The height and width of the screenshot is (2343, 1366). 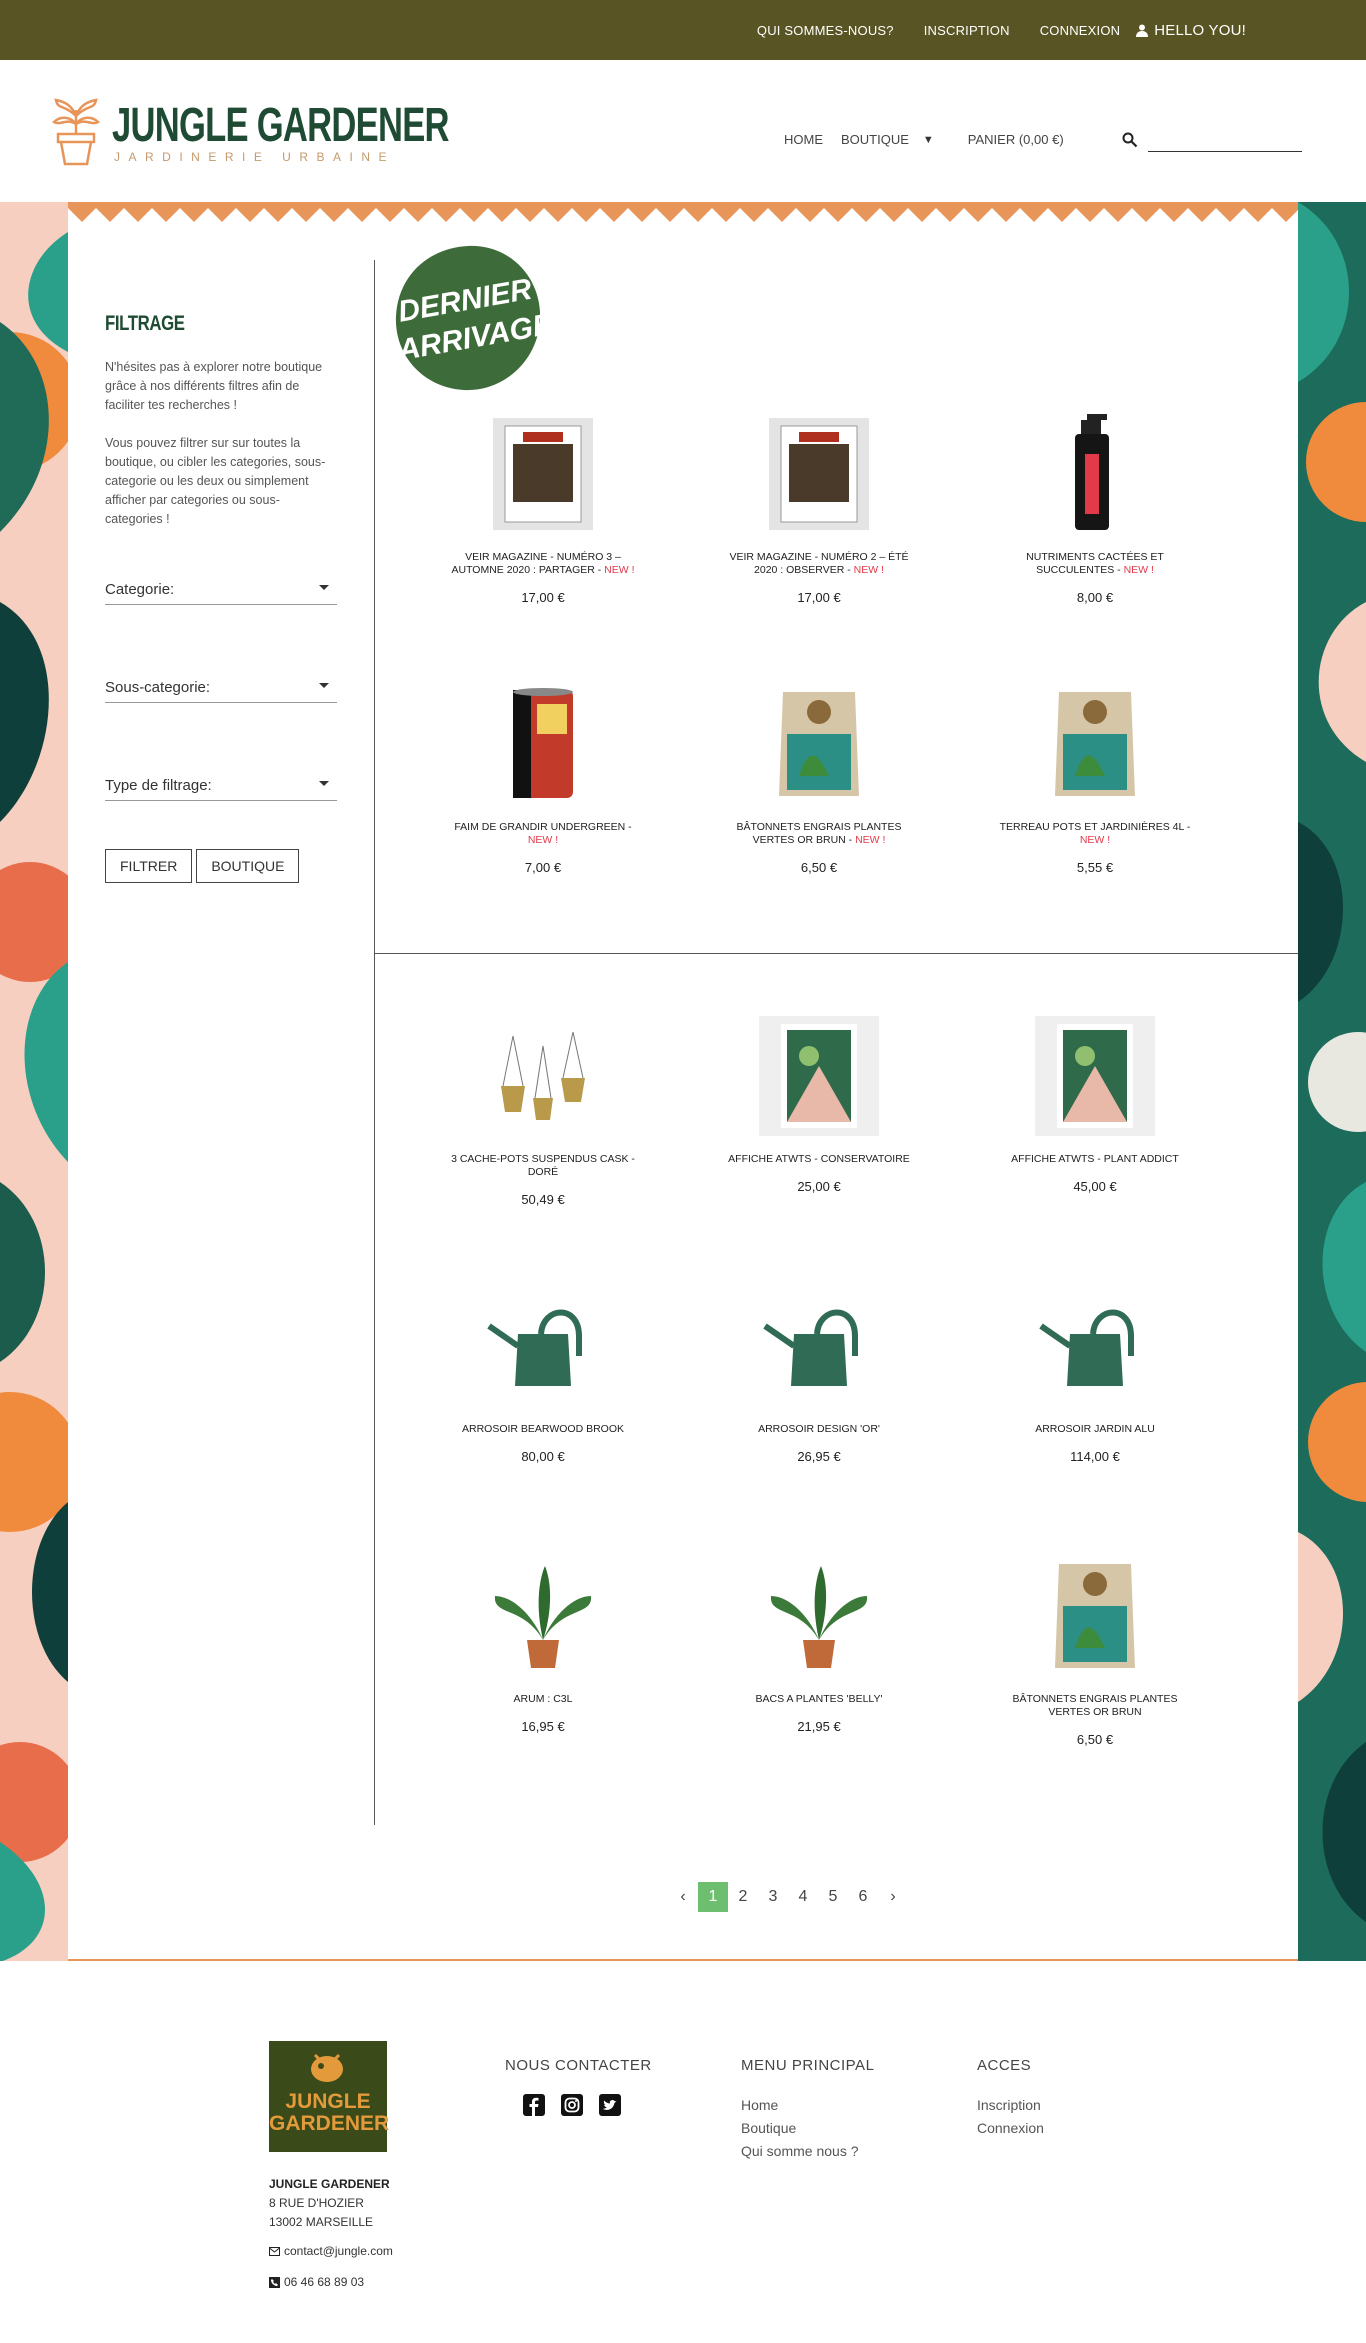 What do you see at coordinates (1095, 834) in the screenshot?
I see `product-title: TERREAU POTS ET JARDINIÈRES 4L - NEW !` at bounding box center [1095, 834].